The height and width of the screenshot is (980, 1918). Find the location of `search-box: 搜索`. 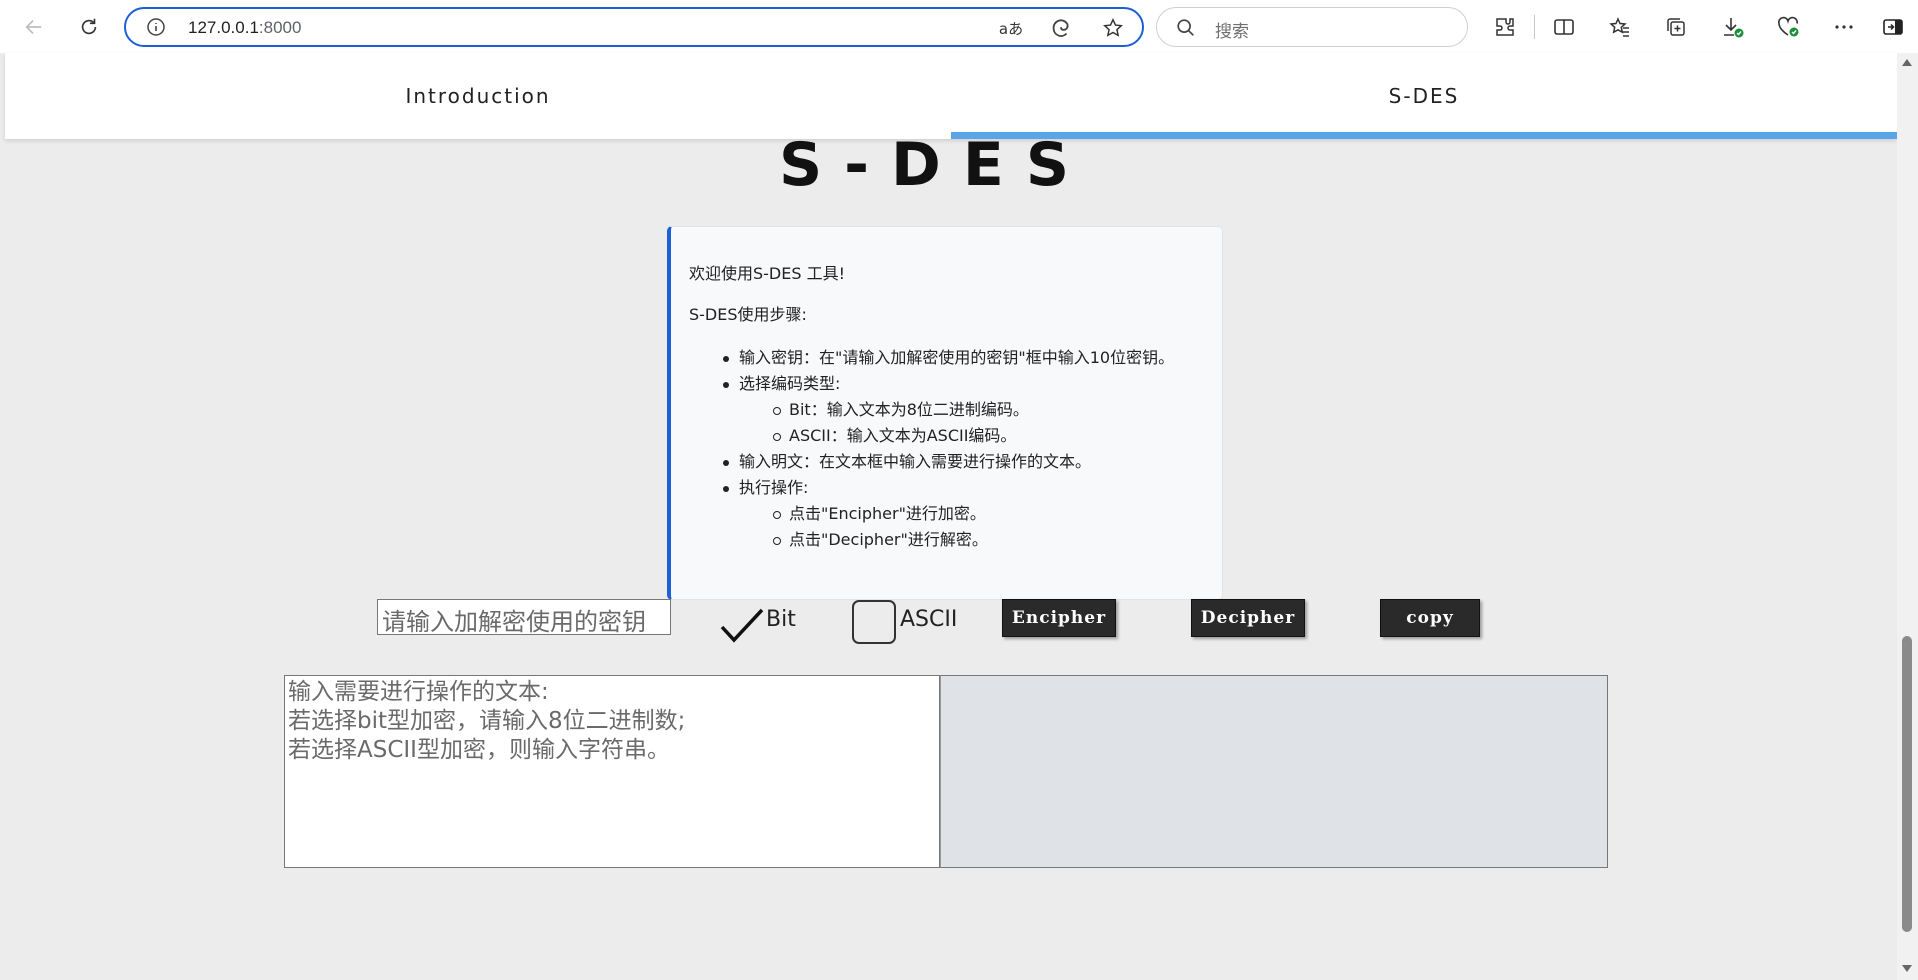

search-box: 搜索 is located at coordinates (1312, 27).